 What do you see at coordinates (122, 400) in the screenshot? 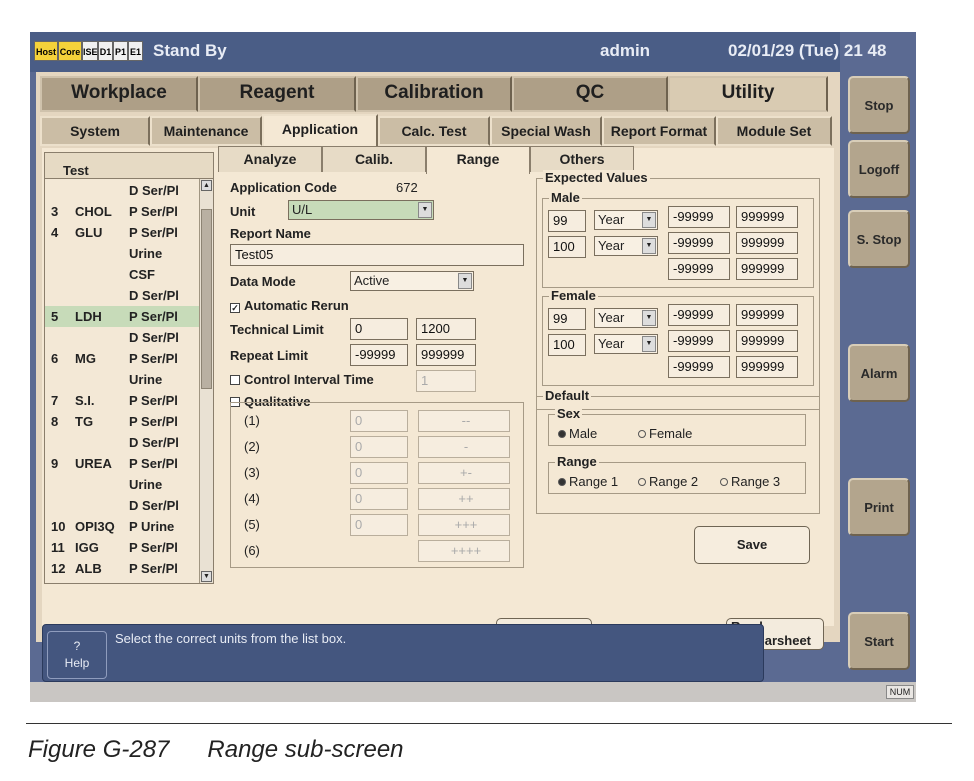
I see `test-list-row: 7 S.I. P Ser/Pl` at bounding box center [122, 400].